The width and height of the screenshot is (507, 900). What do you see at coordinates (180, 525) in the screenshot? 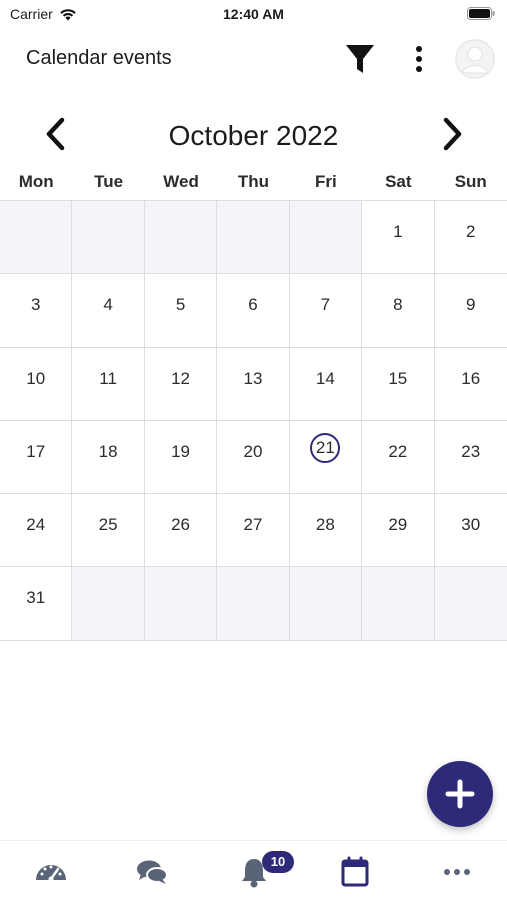
I see `day-number: 26` at bounding box center [180, 525].